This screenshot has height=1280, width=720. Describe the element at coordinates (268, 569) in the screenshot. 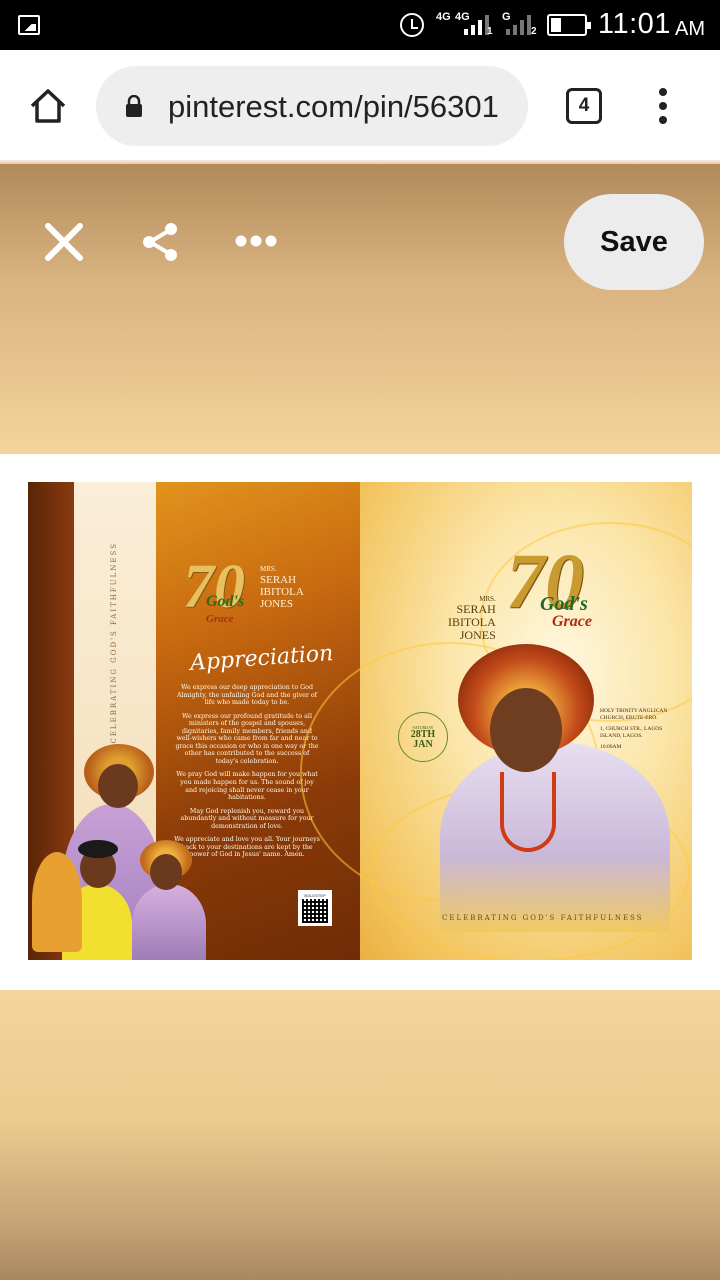

I see `name-prefix: MRS.` at that location.